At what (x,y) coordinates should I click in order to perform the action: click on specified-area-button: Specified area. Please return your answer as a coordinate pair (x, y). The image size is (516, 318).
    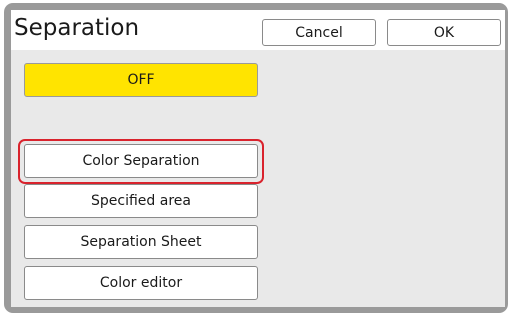
    Looking at the image, I should click on (141, 201).